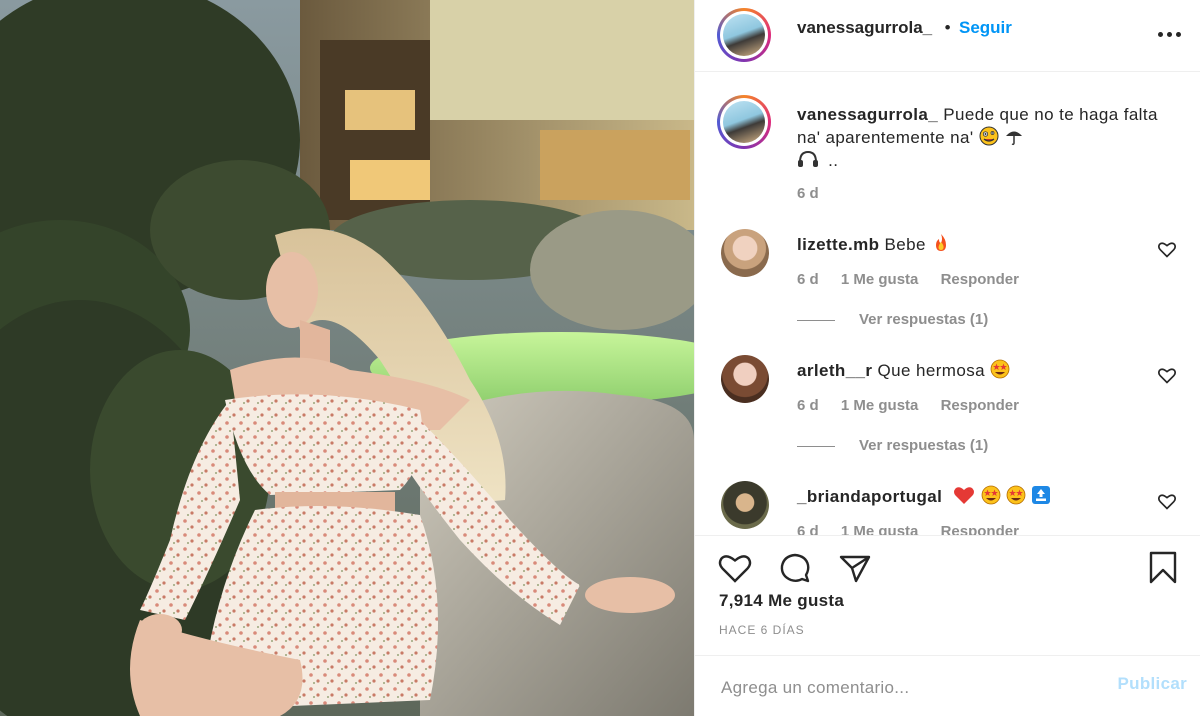 The height and width of the screenshot is (716, 1200). Describe the element at coordinates (1013, 138) in the screenshot. I see `umbrella-emoji-icon` at that location.